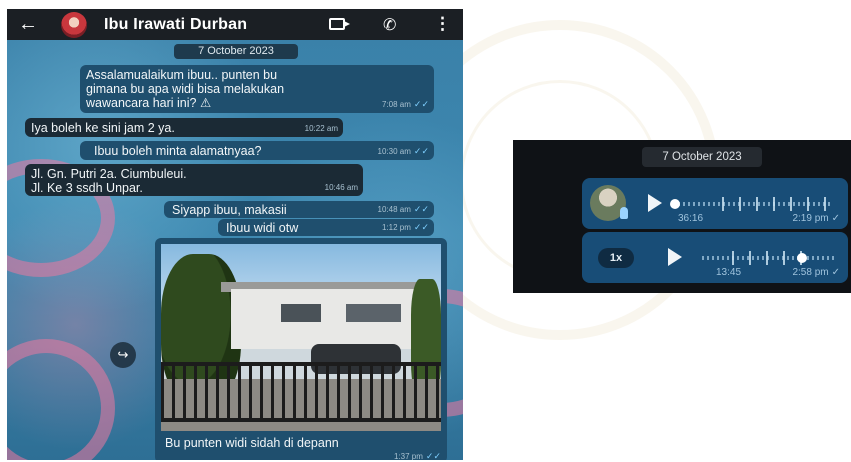 This screenshot has width=851, height=462. What do you see at coordinates (691, 218) in the screenshot?
I see `voice-duration: 36:16` at bounding box center [691, 218].